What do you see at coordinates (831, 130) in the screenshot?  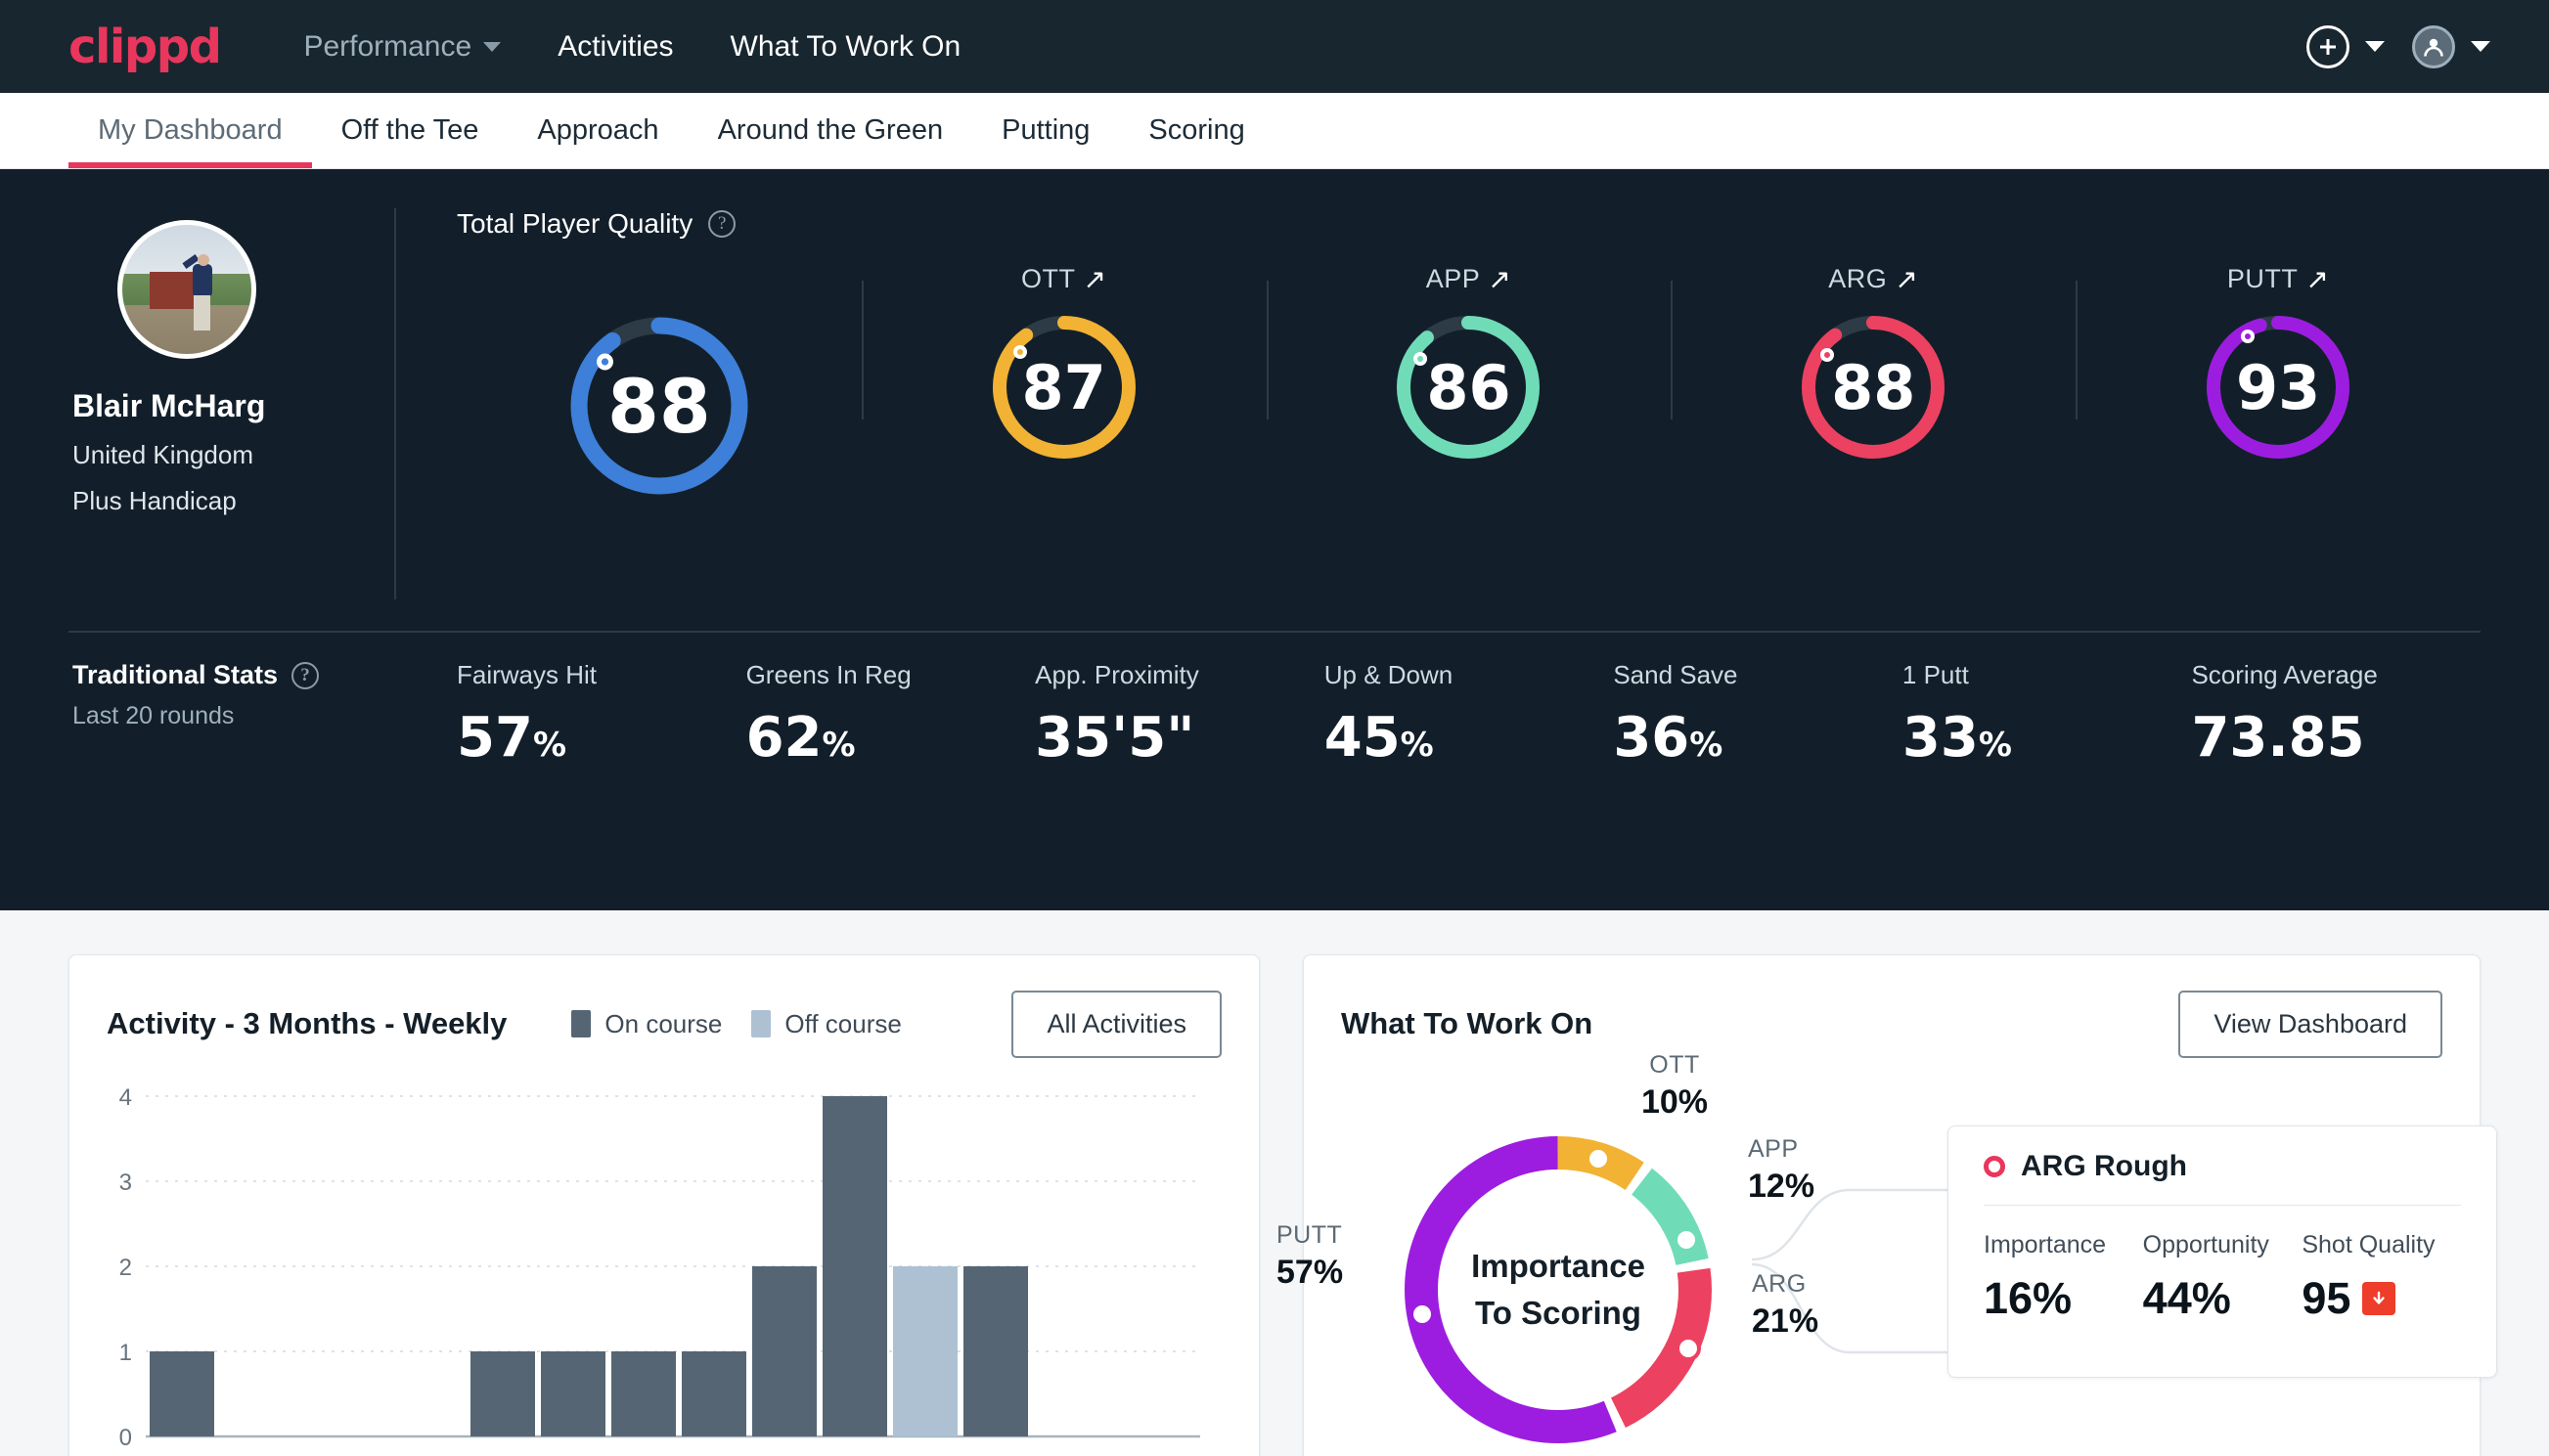 I see `tab-around-the-green: Around the Green` at bounding box center [831, 130].